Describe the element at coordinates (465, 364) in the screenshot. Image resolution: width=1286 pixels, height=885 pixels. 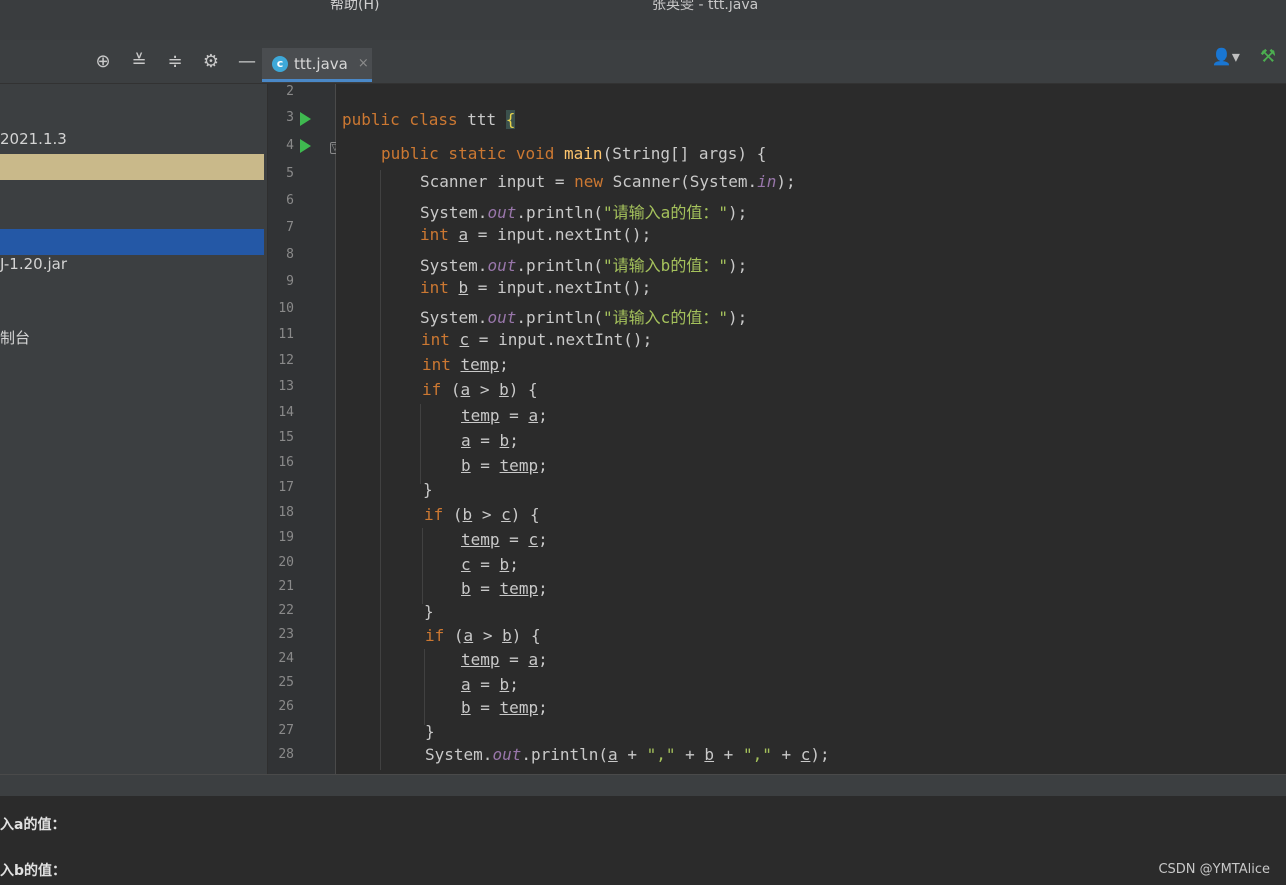
I see `code-line-12: int temp;` at that location.